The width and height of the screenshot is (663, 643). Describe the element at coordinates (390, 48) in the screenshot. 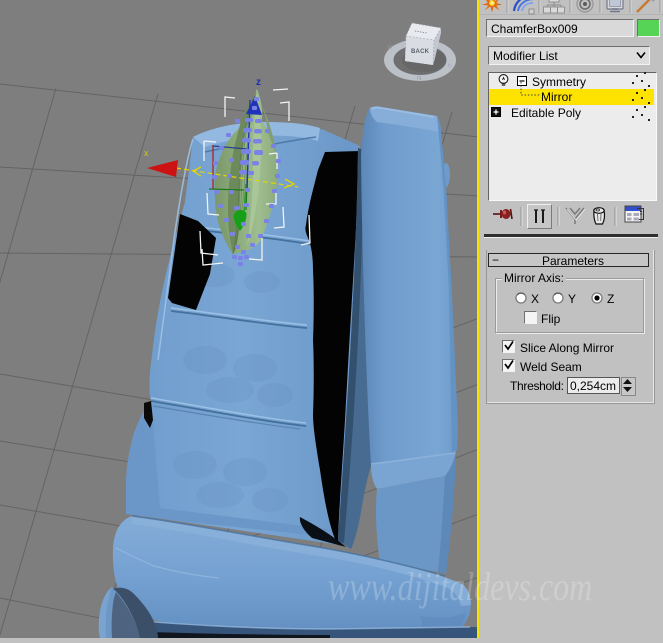

I see `svg-text: W` at that location.